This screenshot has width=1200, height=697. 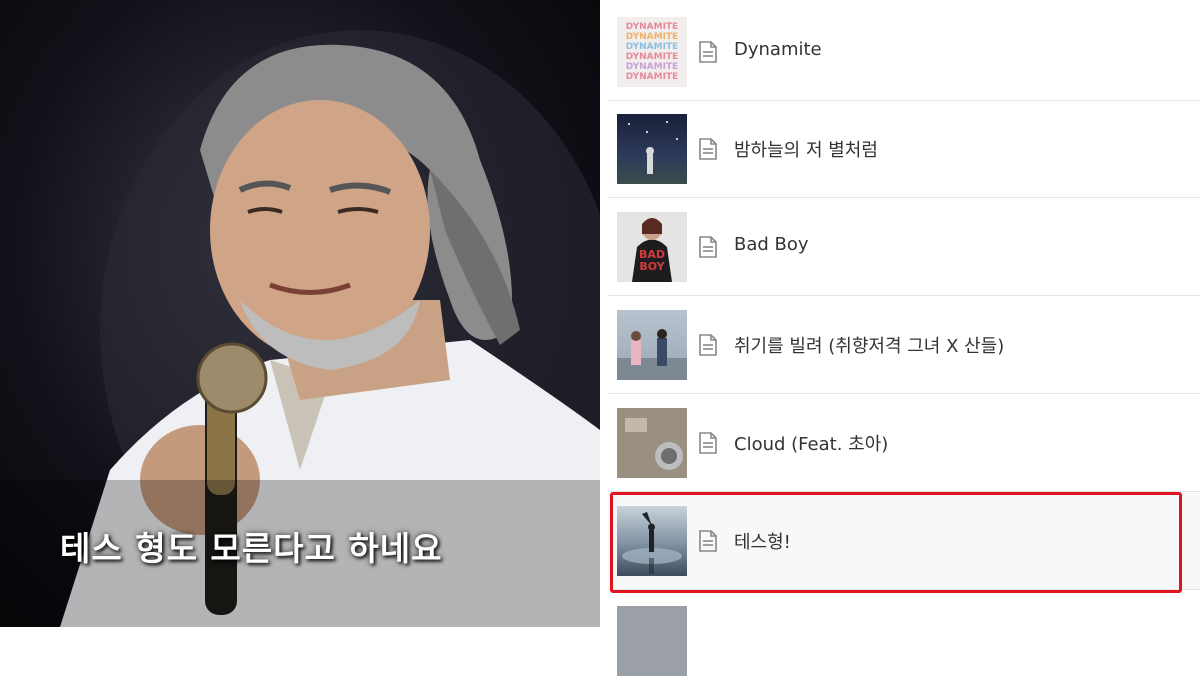 What do you see at coordinates (904, 443) in the screenshot?
I see `list-item-cloud: Cloud (Feat. 초아)` at bounding box center [904, 443].